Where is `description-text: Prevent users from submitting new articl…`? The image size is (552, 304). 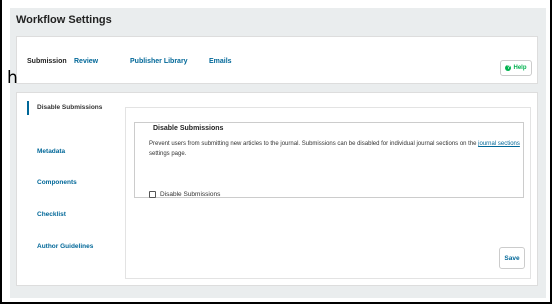
description-text: Prevent users from submitting new articl… is located at coordinates (314, 144).